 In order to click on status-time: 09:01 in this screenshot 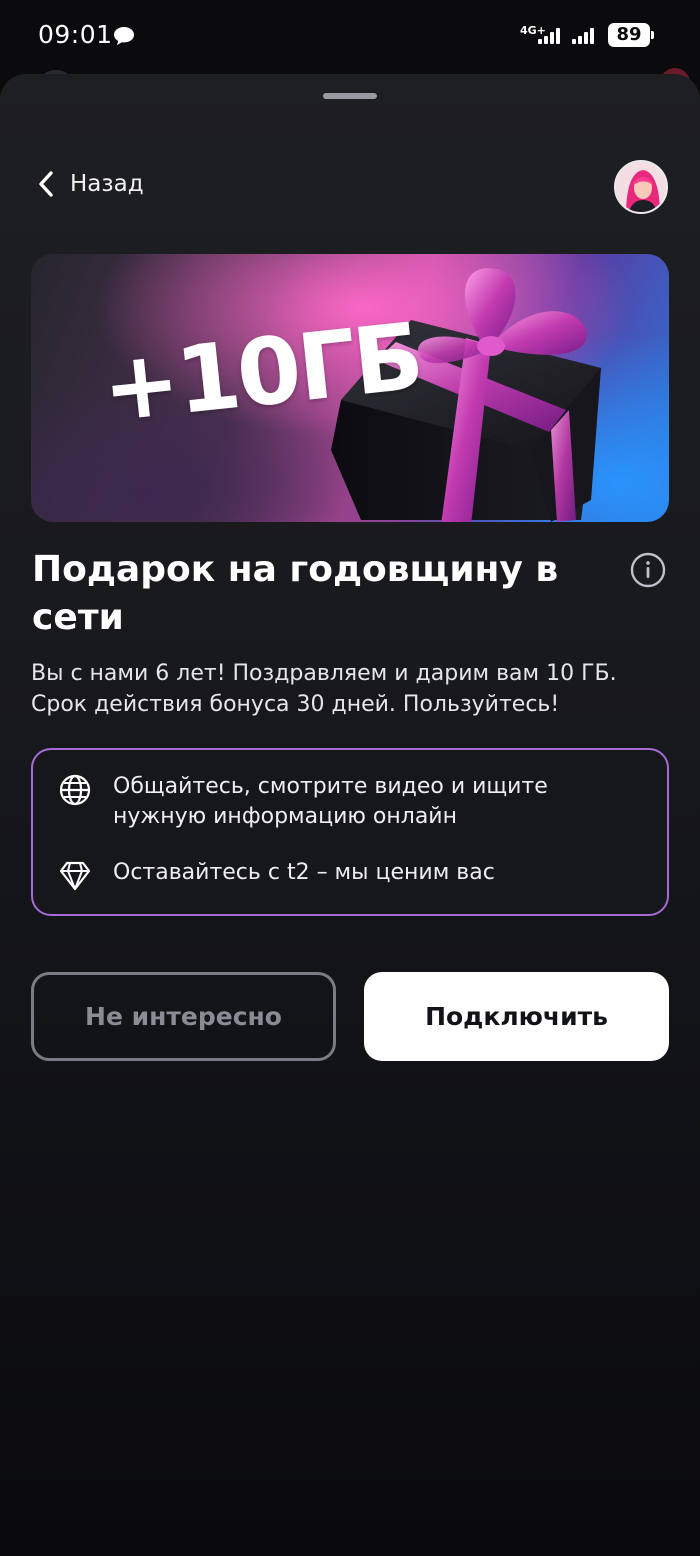, I will do `click(75, 34)`.